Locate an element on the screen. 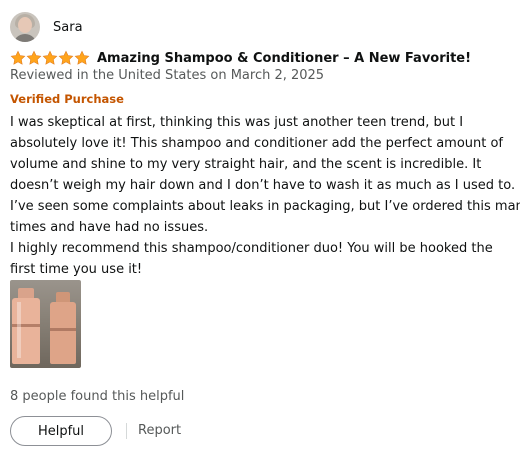 The image size is (520, 458). avatar-face is located at coordinates (25, 25).